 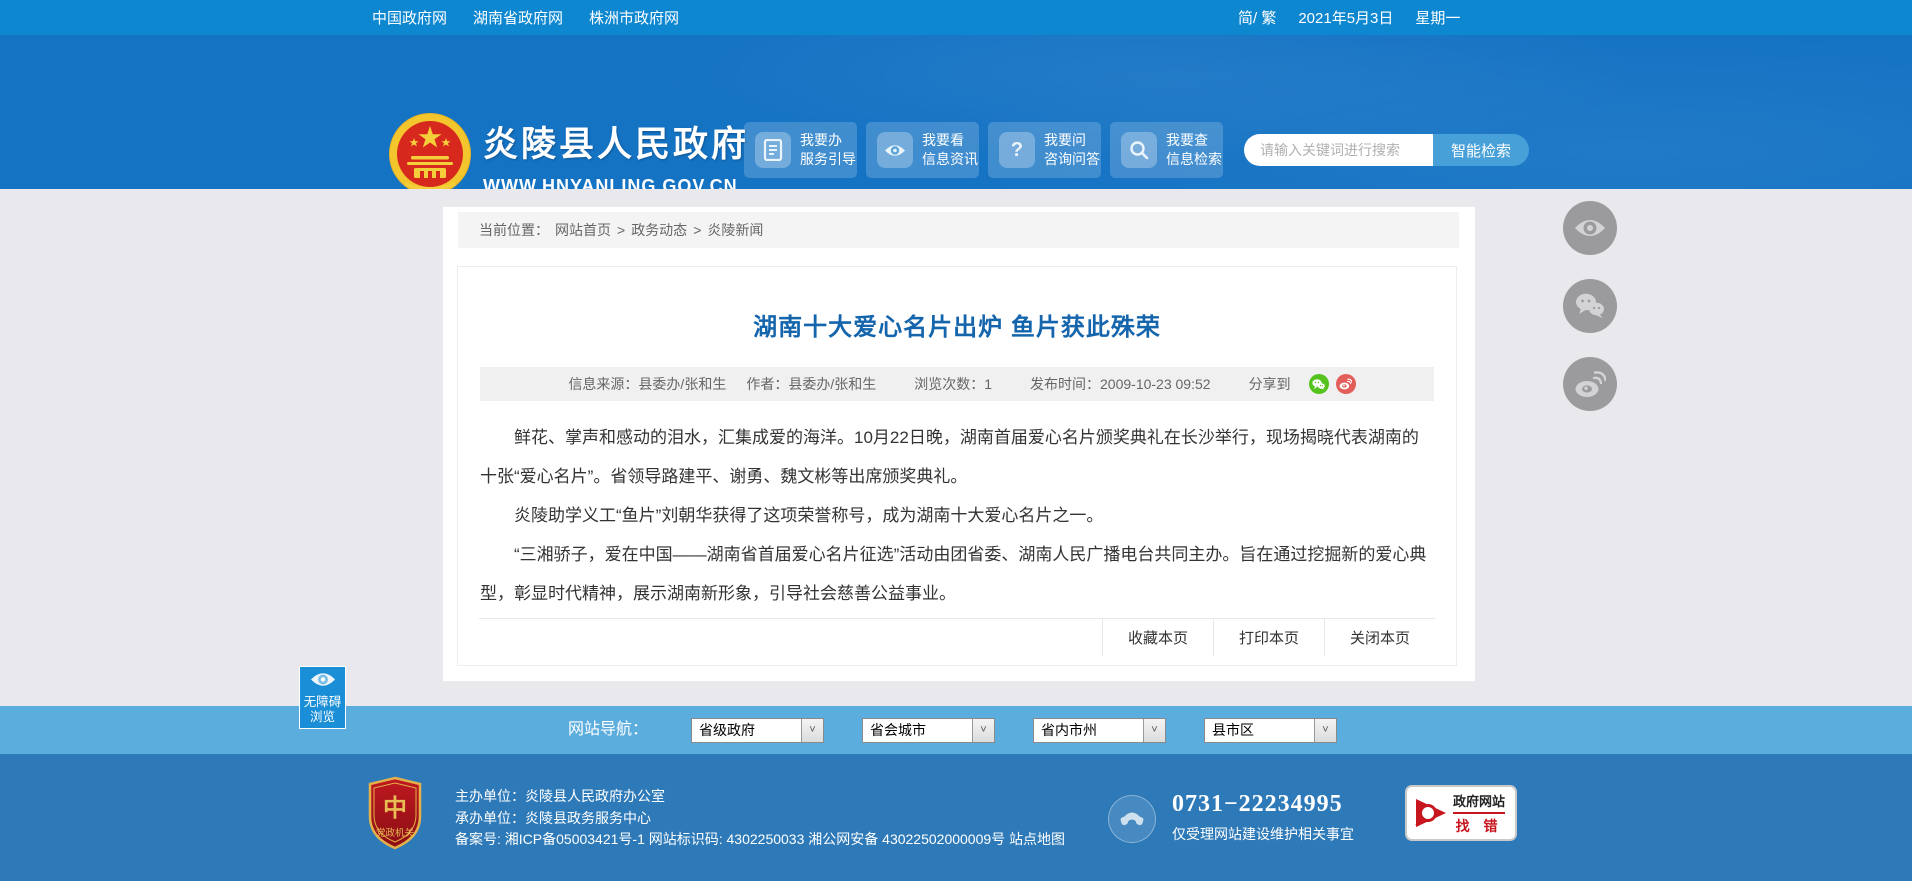 What do you see at coordinates (1120, 384) in the screenshot?
I see `meta-publish-time: 发布时间：2009-10-23 09:52` at bounding box center [1120, 384].